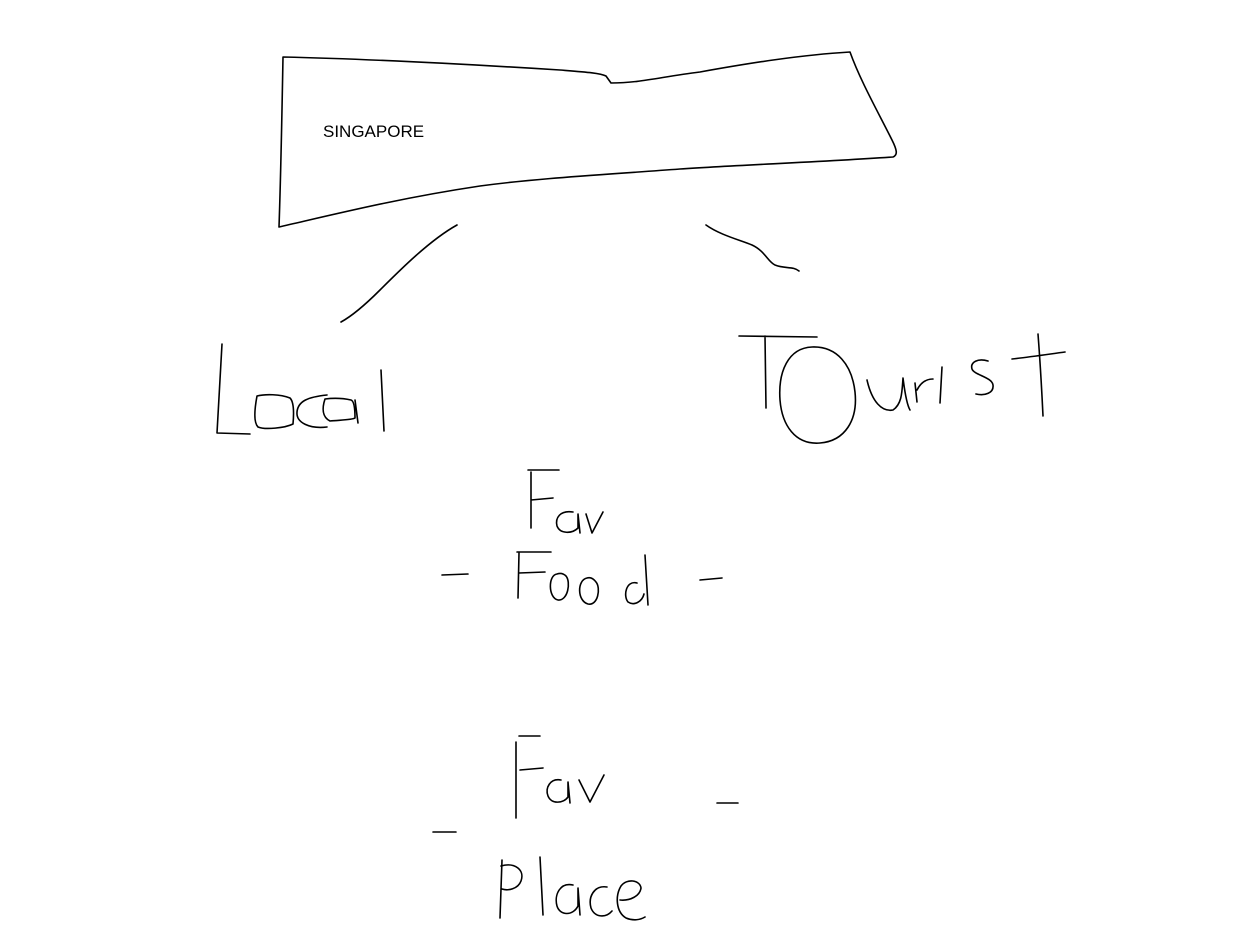 Image resolution: width=1253 pixels, height=939 pixels. I want to click on fav-food-line1-handwriting, so click(565, 501).